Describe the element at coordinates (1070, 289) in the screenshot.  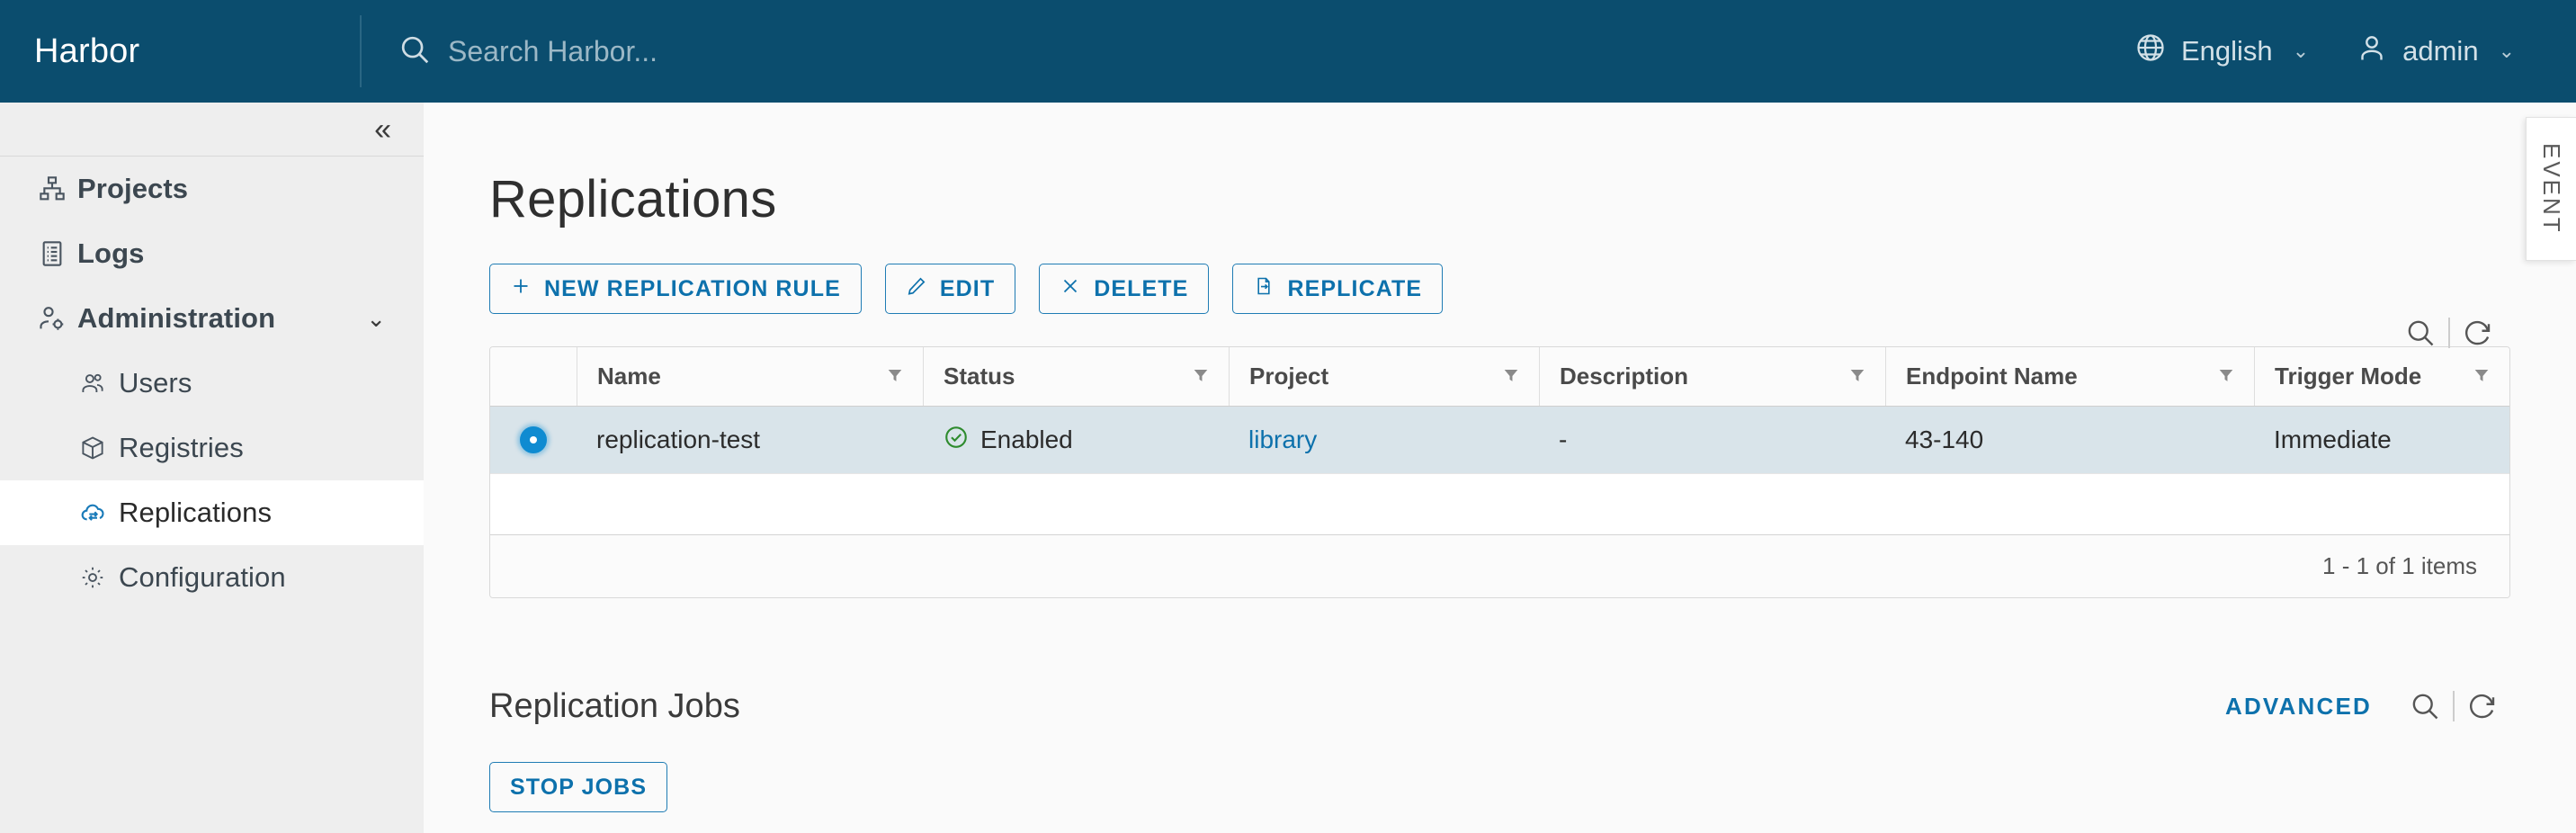
I see `close-x-icon` at that location.